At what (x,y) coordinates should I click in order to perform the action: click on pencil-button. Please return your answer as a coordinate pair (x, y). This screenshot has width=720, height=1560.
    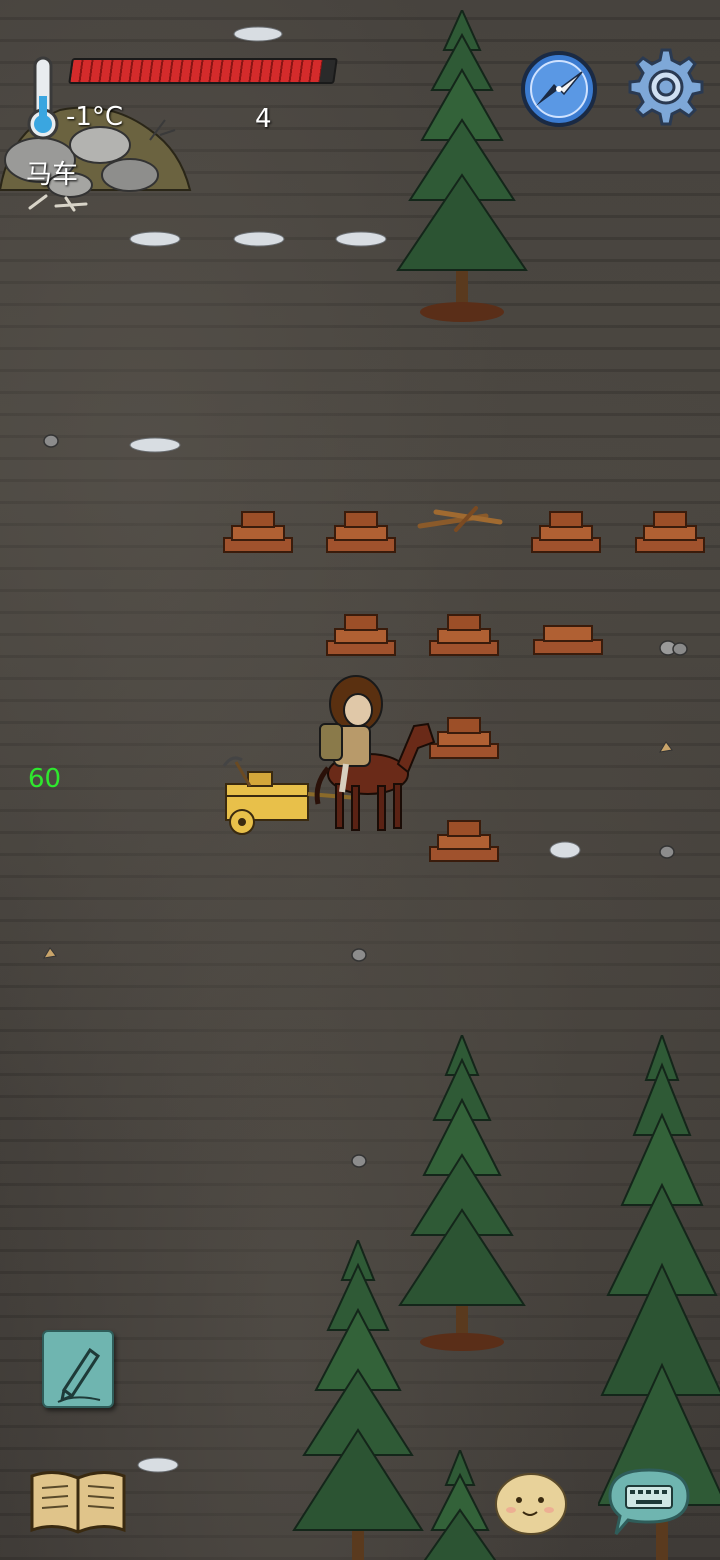
    Looking at the image, I should click on (78, 1369).